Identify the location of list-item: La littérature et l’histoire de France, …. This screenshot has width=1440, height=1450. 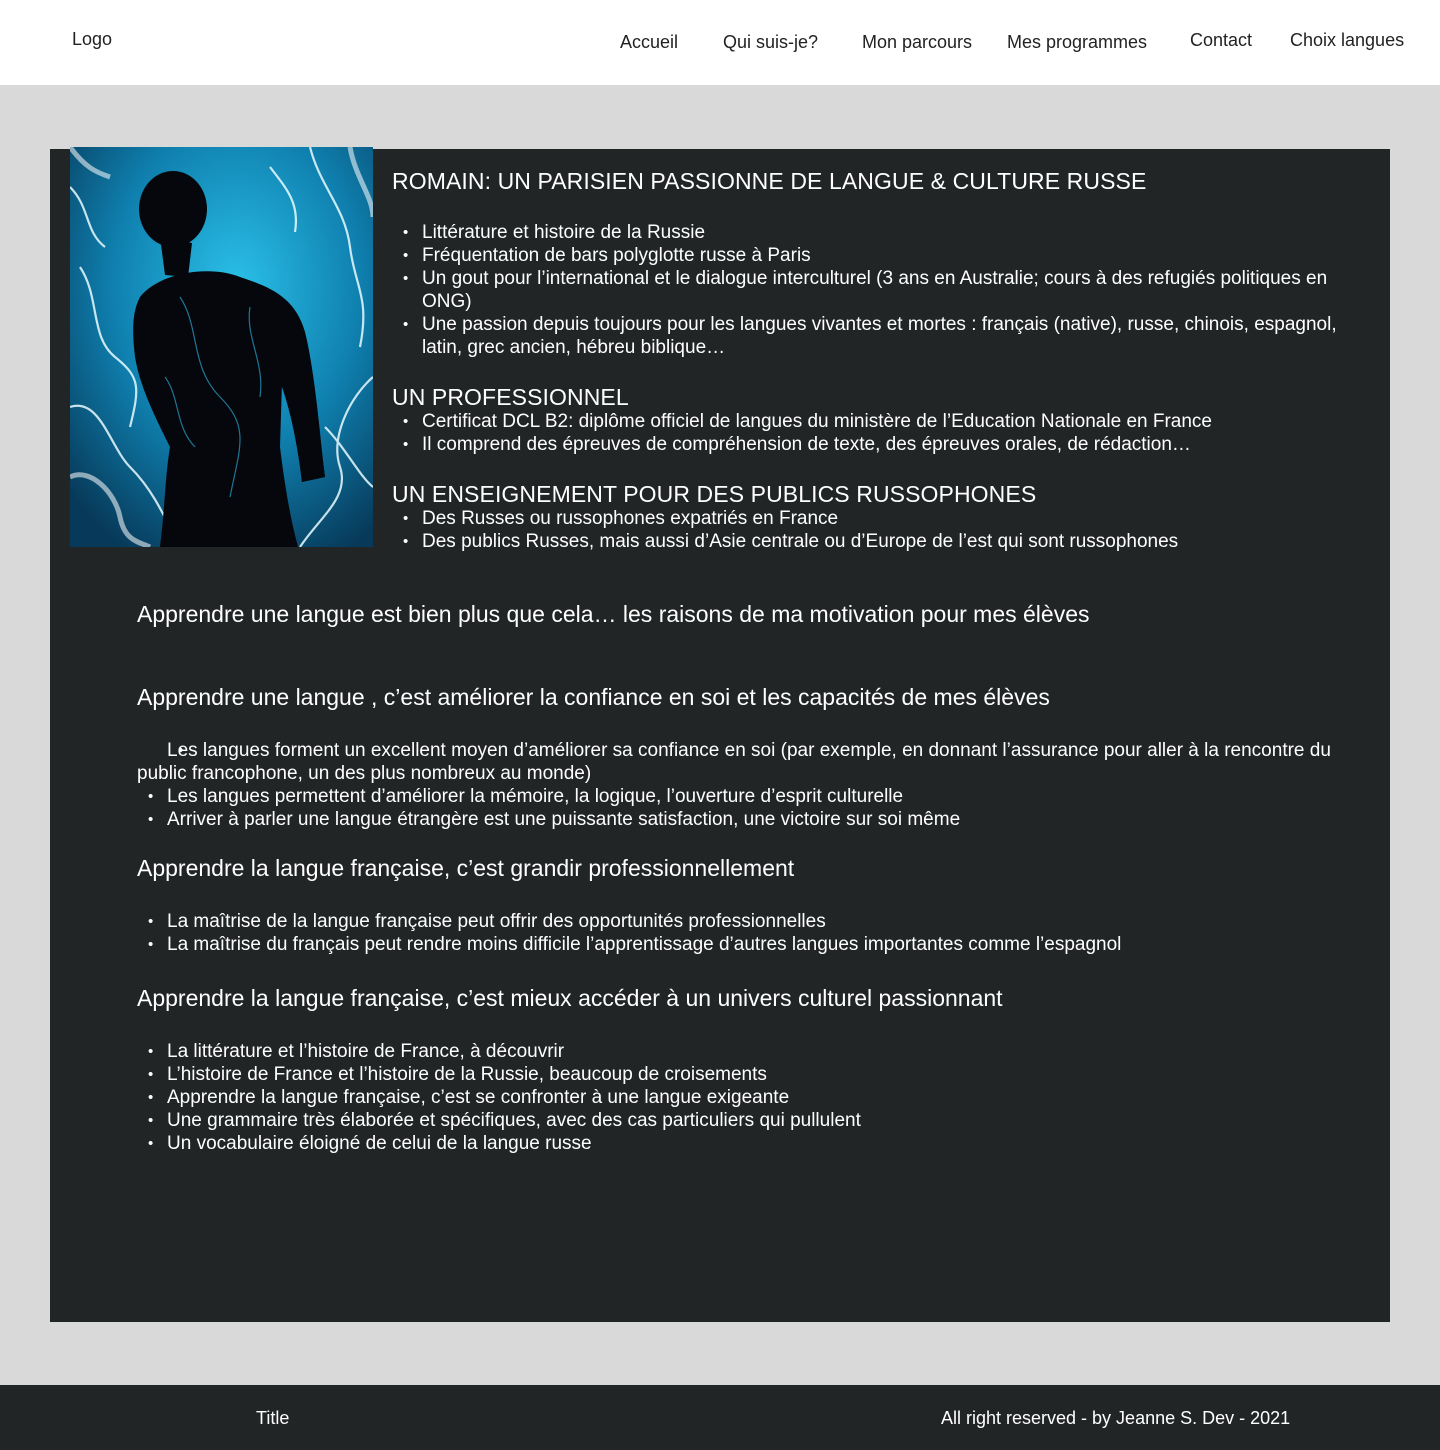
(752, 1051).